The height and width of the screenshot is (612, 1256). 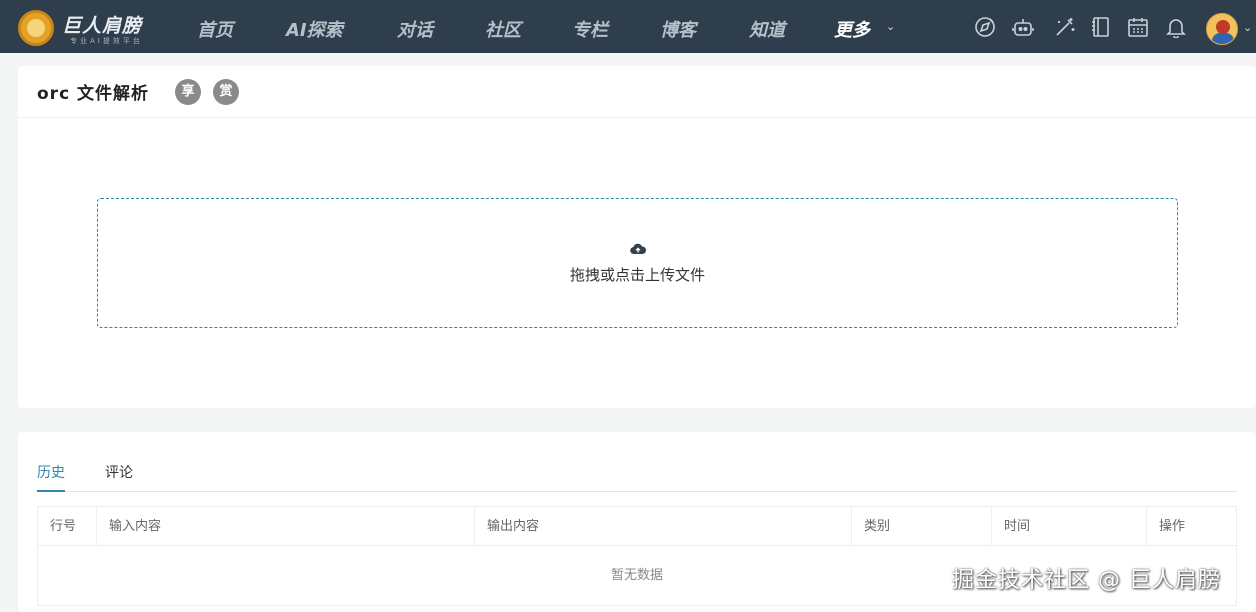 What do you see at coordinates (106, 41) in the screenshot?
I see `brand-slogan: 专业AI提效平台` at bounding box center [106, 41].